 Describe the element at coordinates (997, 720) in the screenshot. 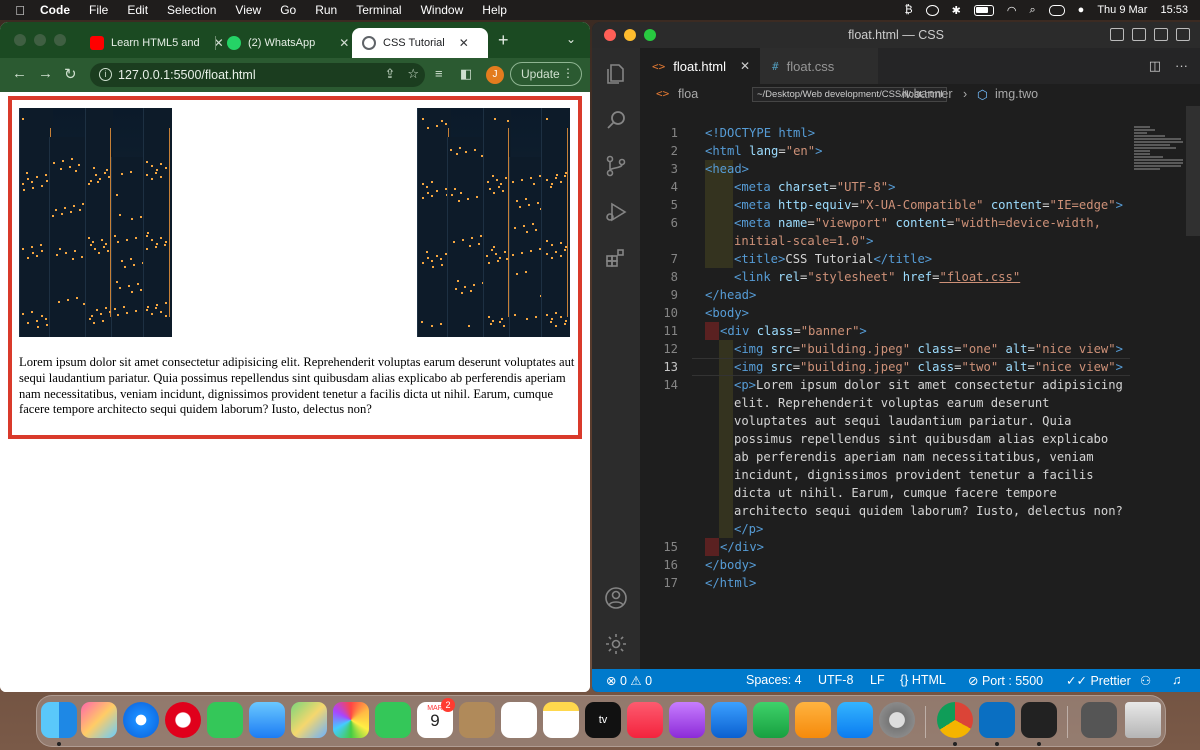

I see `vscode-icon` at that location.